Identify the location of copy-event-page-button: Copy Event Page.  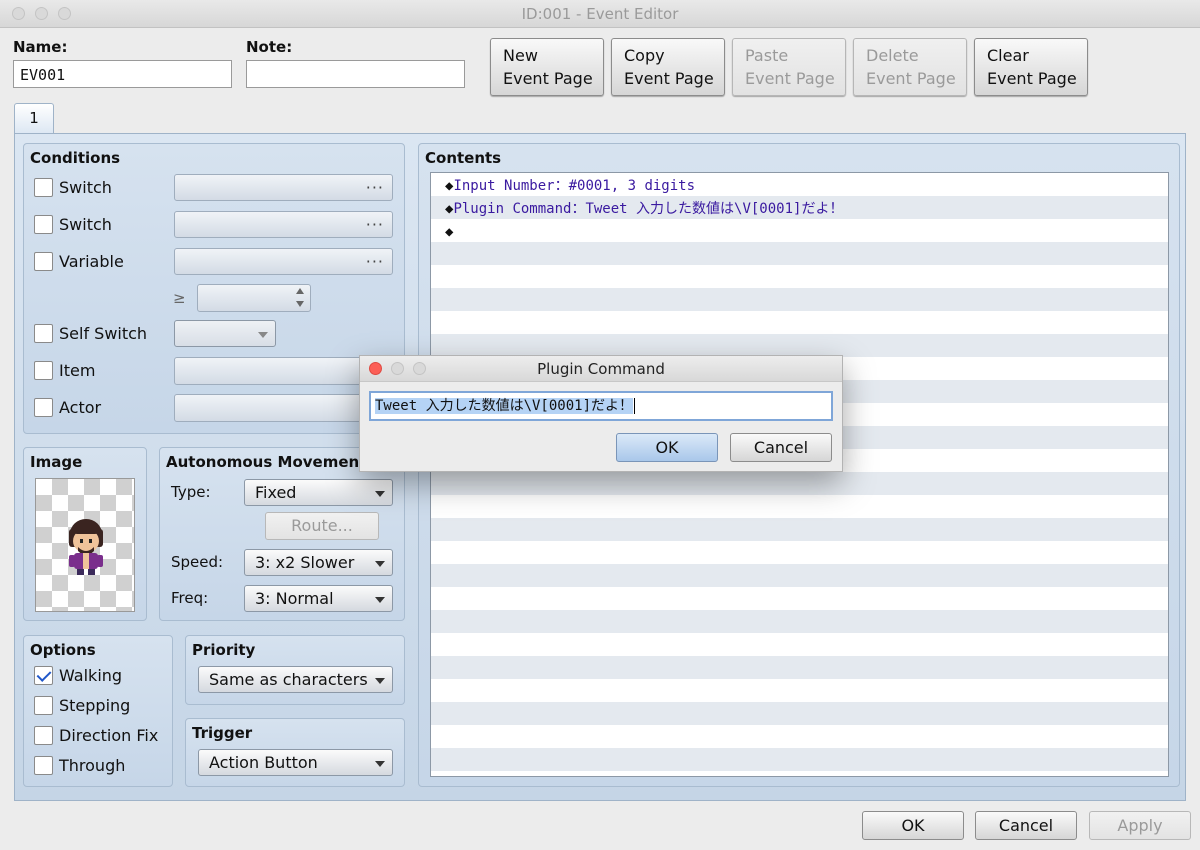
(668, 67).